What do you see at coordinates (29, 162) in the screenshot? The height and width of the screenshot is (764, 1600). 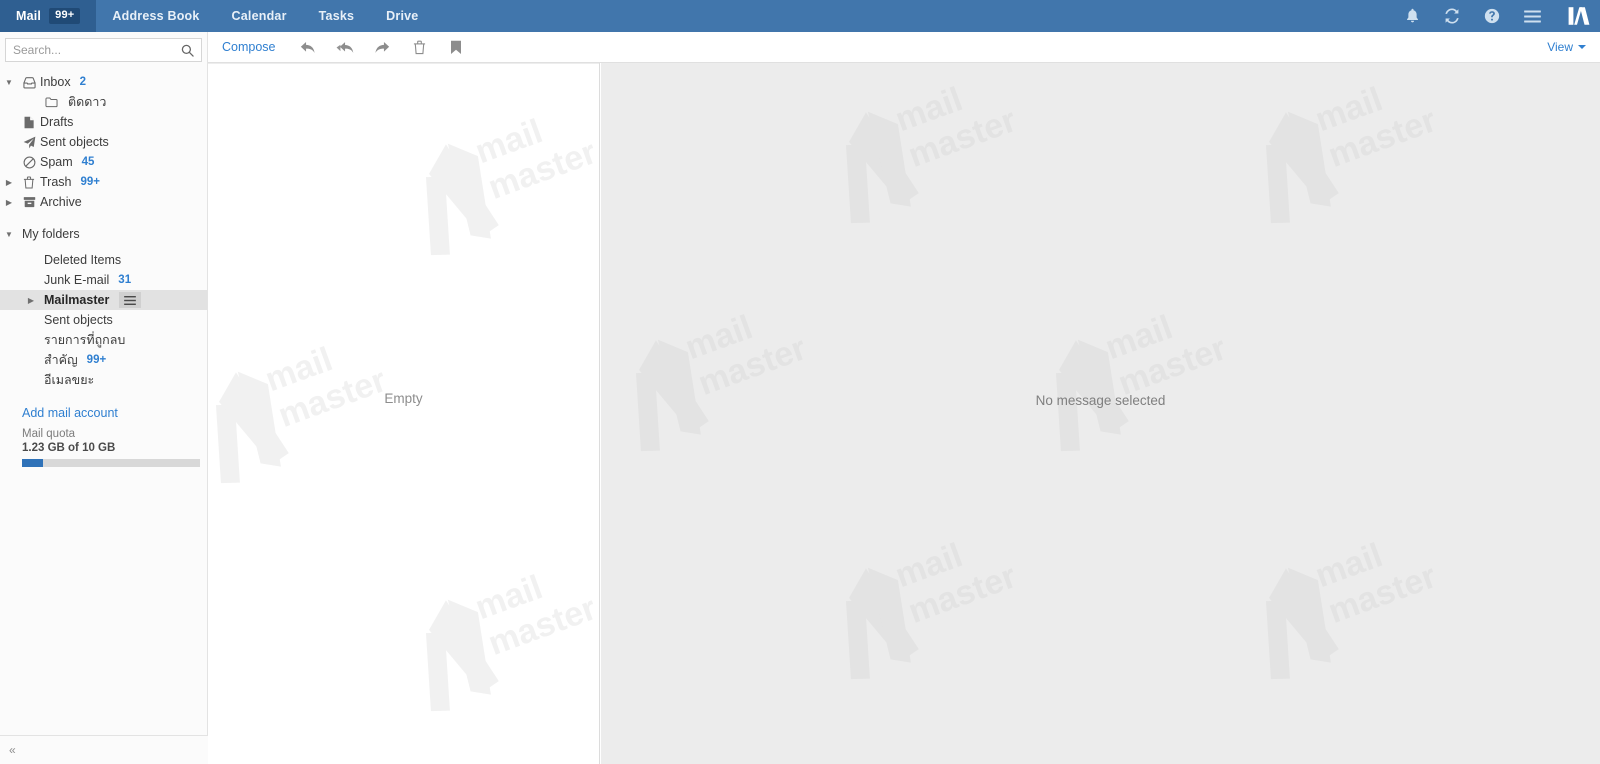 I see `spam-icon` at bounding box center [29, 162].